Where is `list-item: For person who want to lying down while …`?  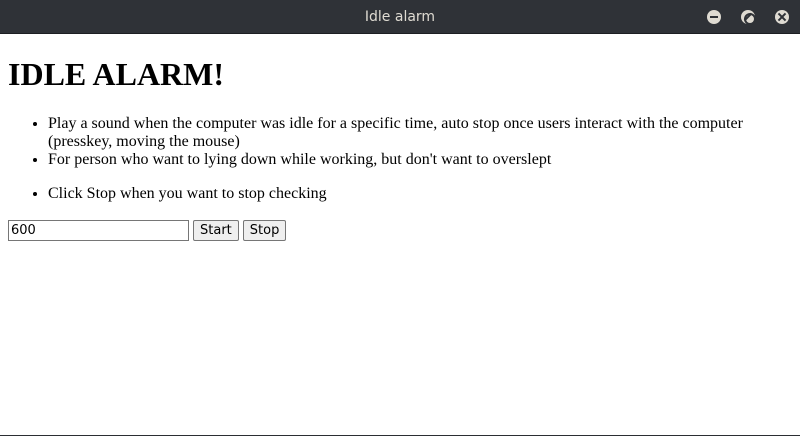 list-item: For person who want to lying down while … is located at coordinates (420, 160).